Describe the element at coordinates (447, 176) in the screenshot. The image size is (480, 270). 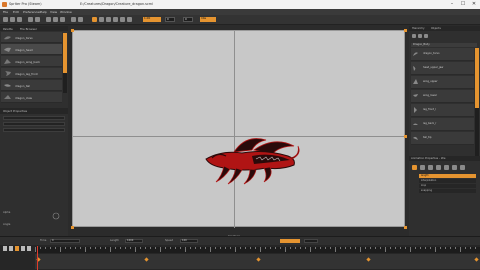
I see `animation-prop-row: length` at that location.